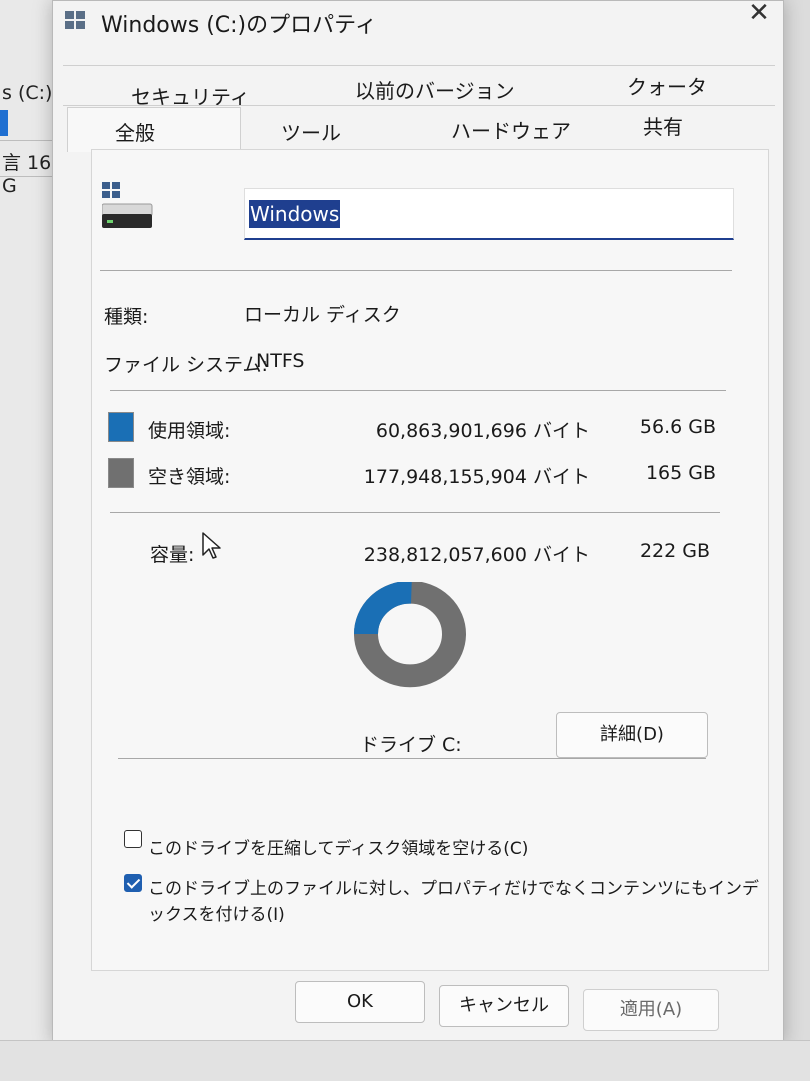 Image resolution: width=810 pixels, height=1081 pixels. What do you see at coordinates (383, 608) in the screenshot?
I see `donut-used-segment` at bounding box center [383, 608].